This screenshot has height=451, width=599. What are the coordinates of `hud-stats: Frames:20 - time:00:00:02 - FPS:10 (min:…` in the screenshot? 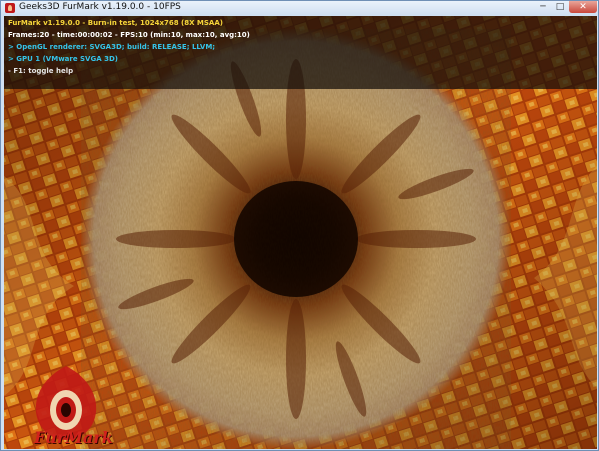 It's located at (129, 35).